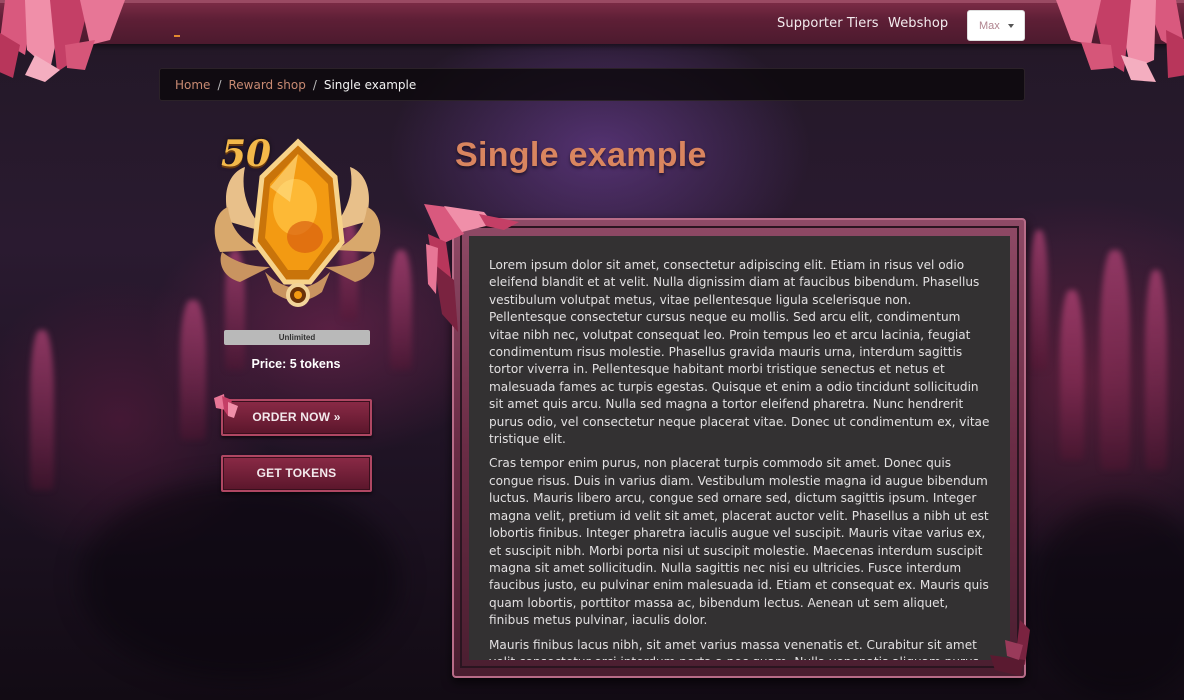  Describe the element at coordinates (192, 85) in the screenshot. I see `breadcrumb-home-link: Home` at that location.